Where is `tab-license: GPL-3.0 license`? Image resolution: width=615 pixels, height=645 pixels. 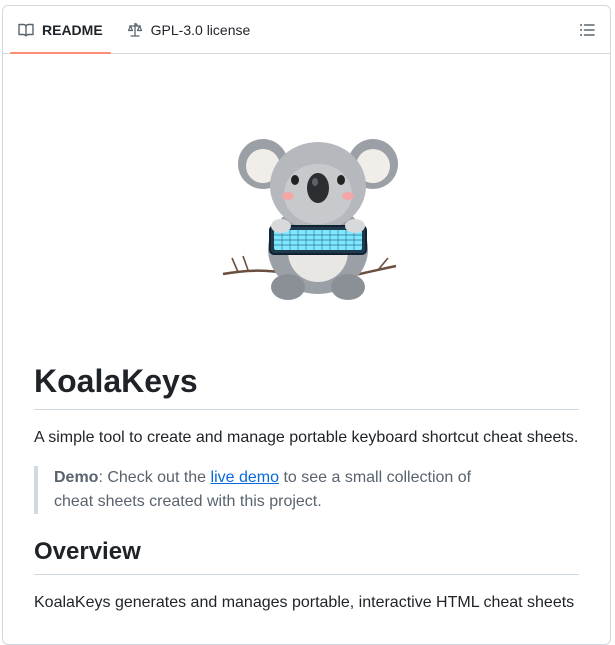
tab-license: GPL-3.0 license is located at coordinates (189, 29).